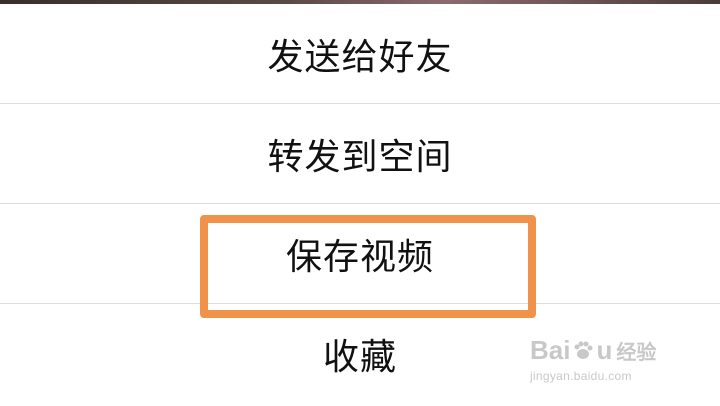 This screenshot has width=720, height=406. What do you see at coordinates (359, 357) in the screenshot?
I see `menu-item-label: 收藏` at bounding box center [359, 357].